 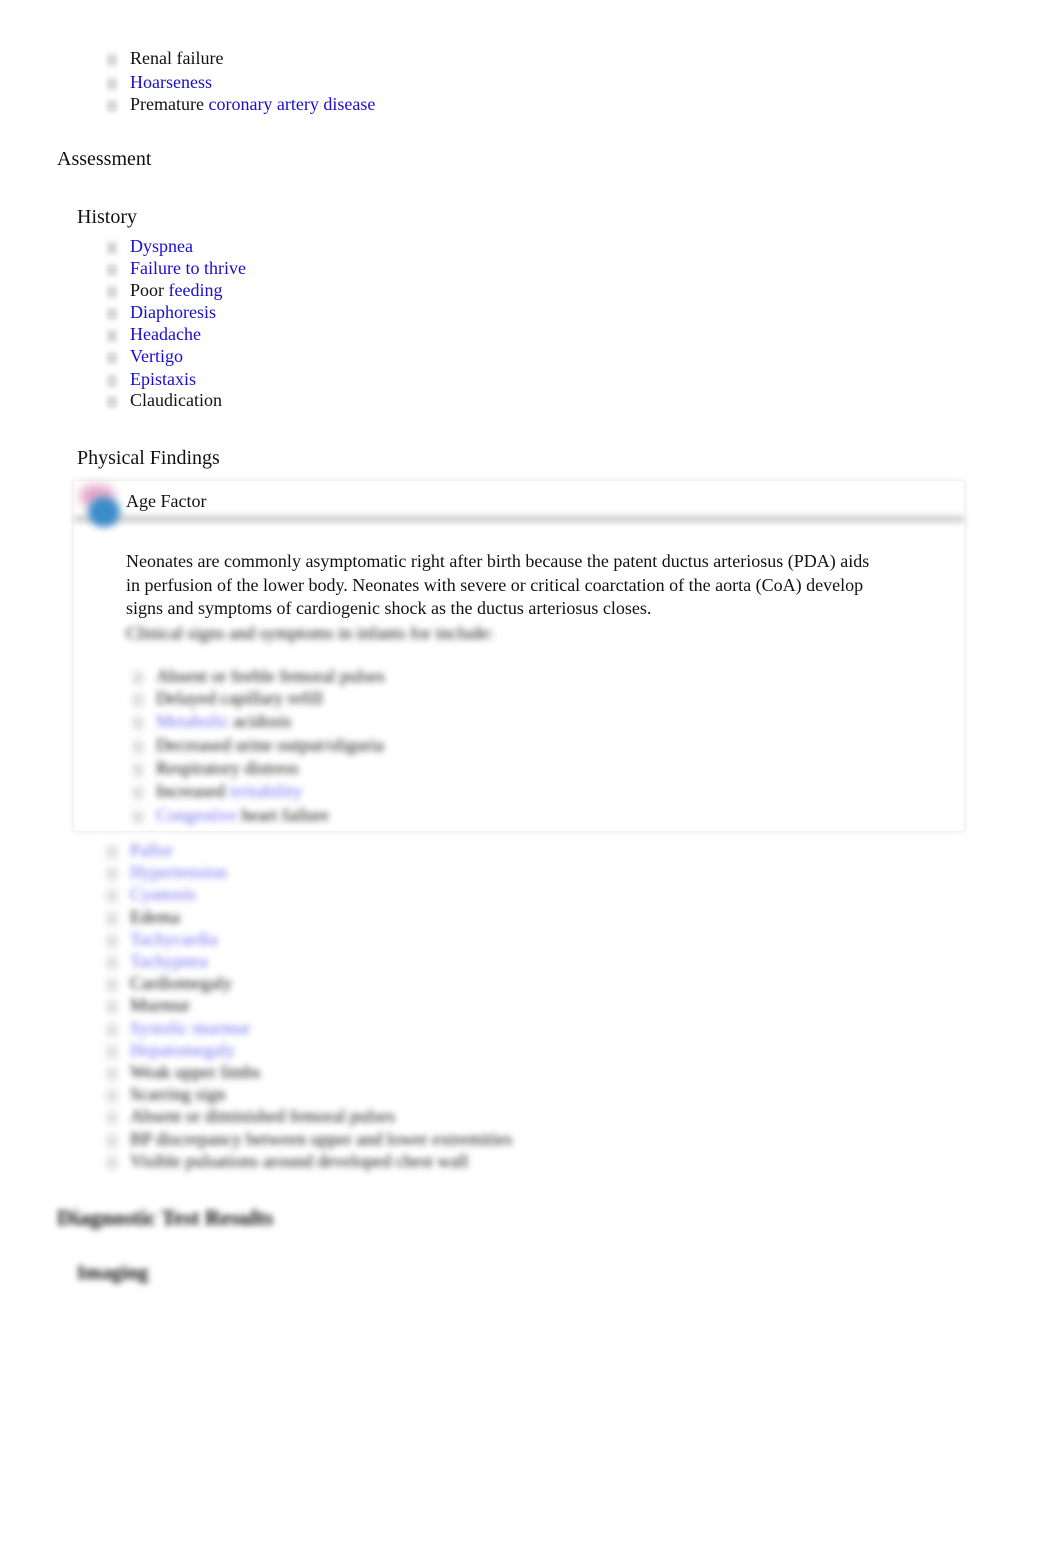 I want to click on history-heading: History, so click(x=107, y=217).